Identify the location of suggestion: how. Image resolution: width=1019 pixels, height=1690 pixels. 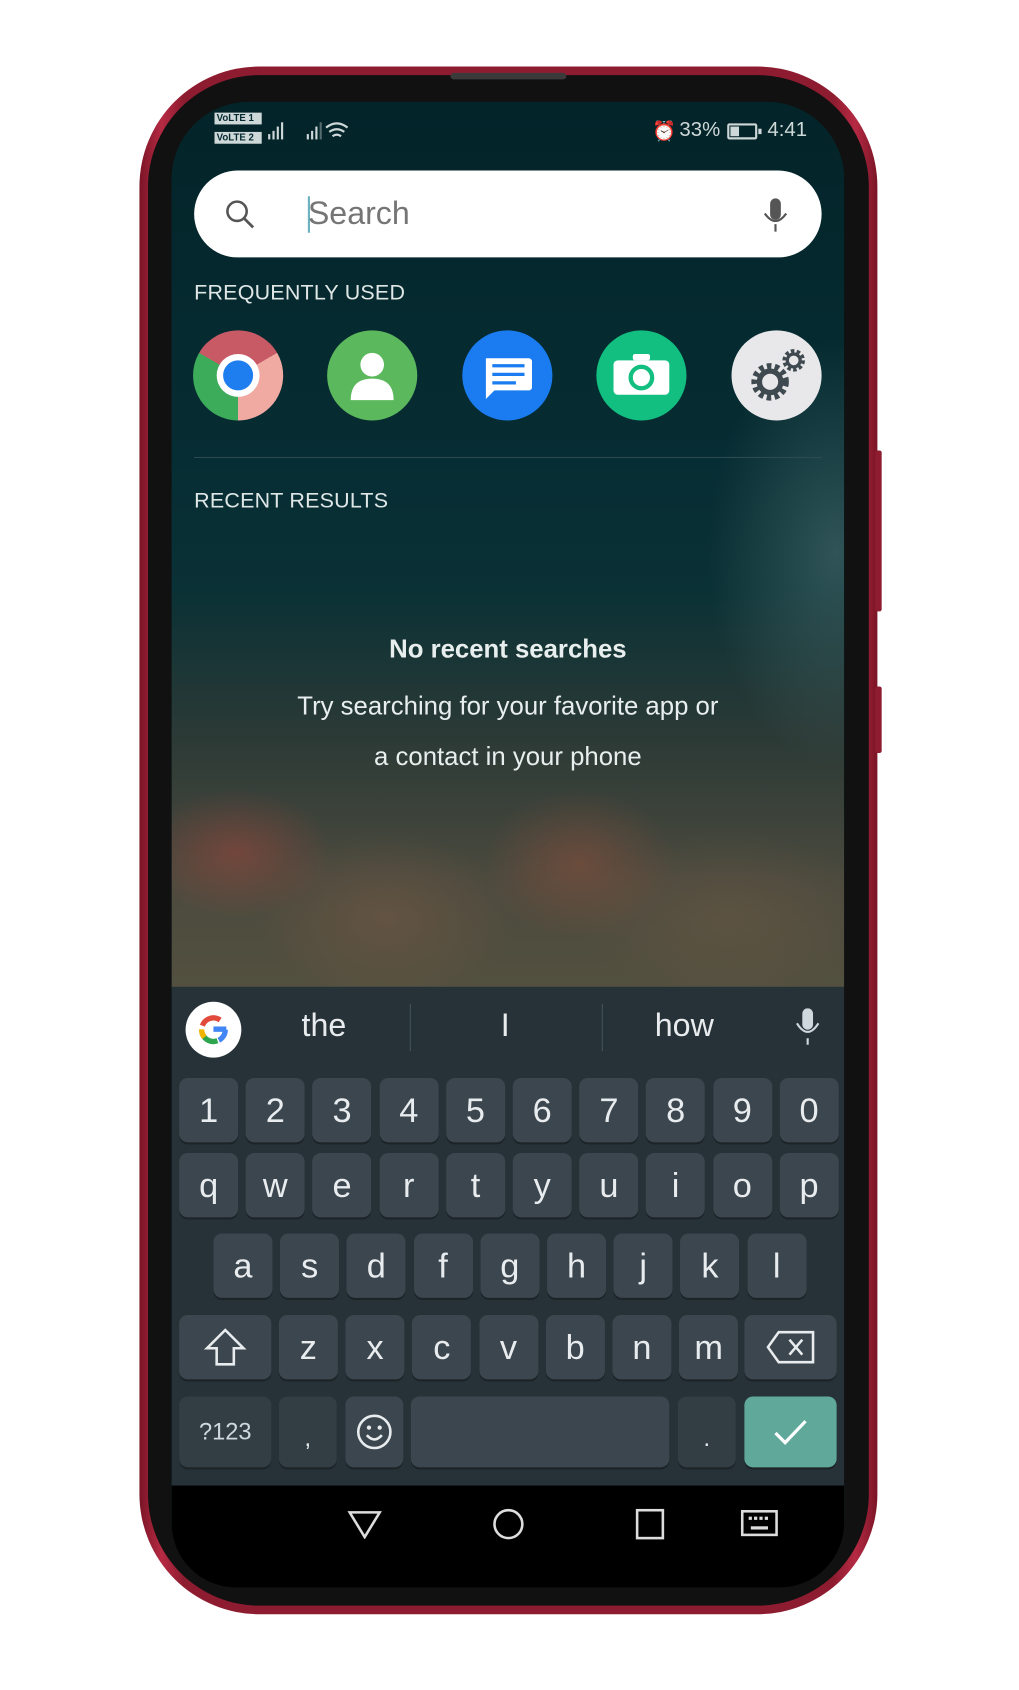
(684, 1026).